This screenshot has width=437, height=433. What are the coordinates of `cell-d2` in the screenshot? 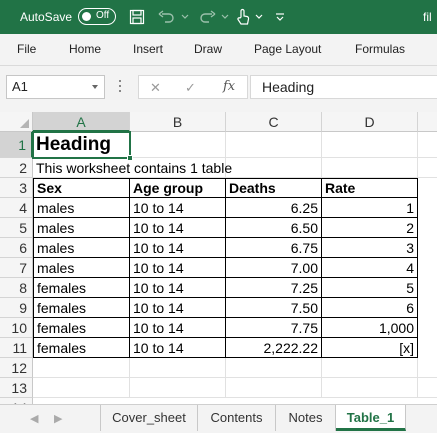 It's located at (370, 168).